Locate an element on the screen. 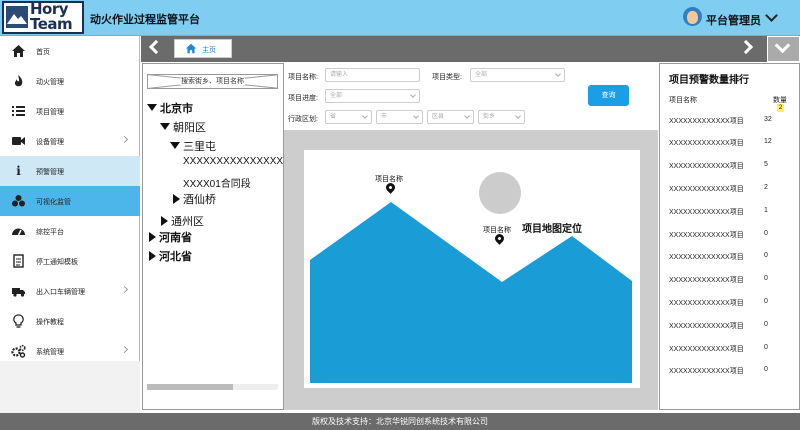 This screenshot has width=800, height=430. tab-home: 主页 is located at coordinates (203, 48).